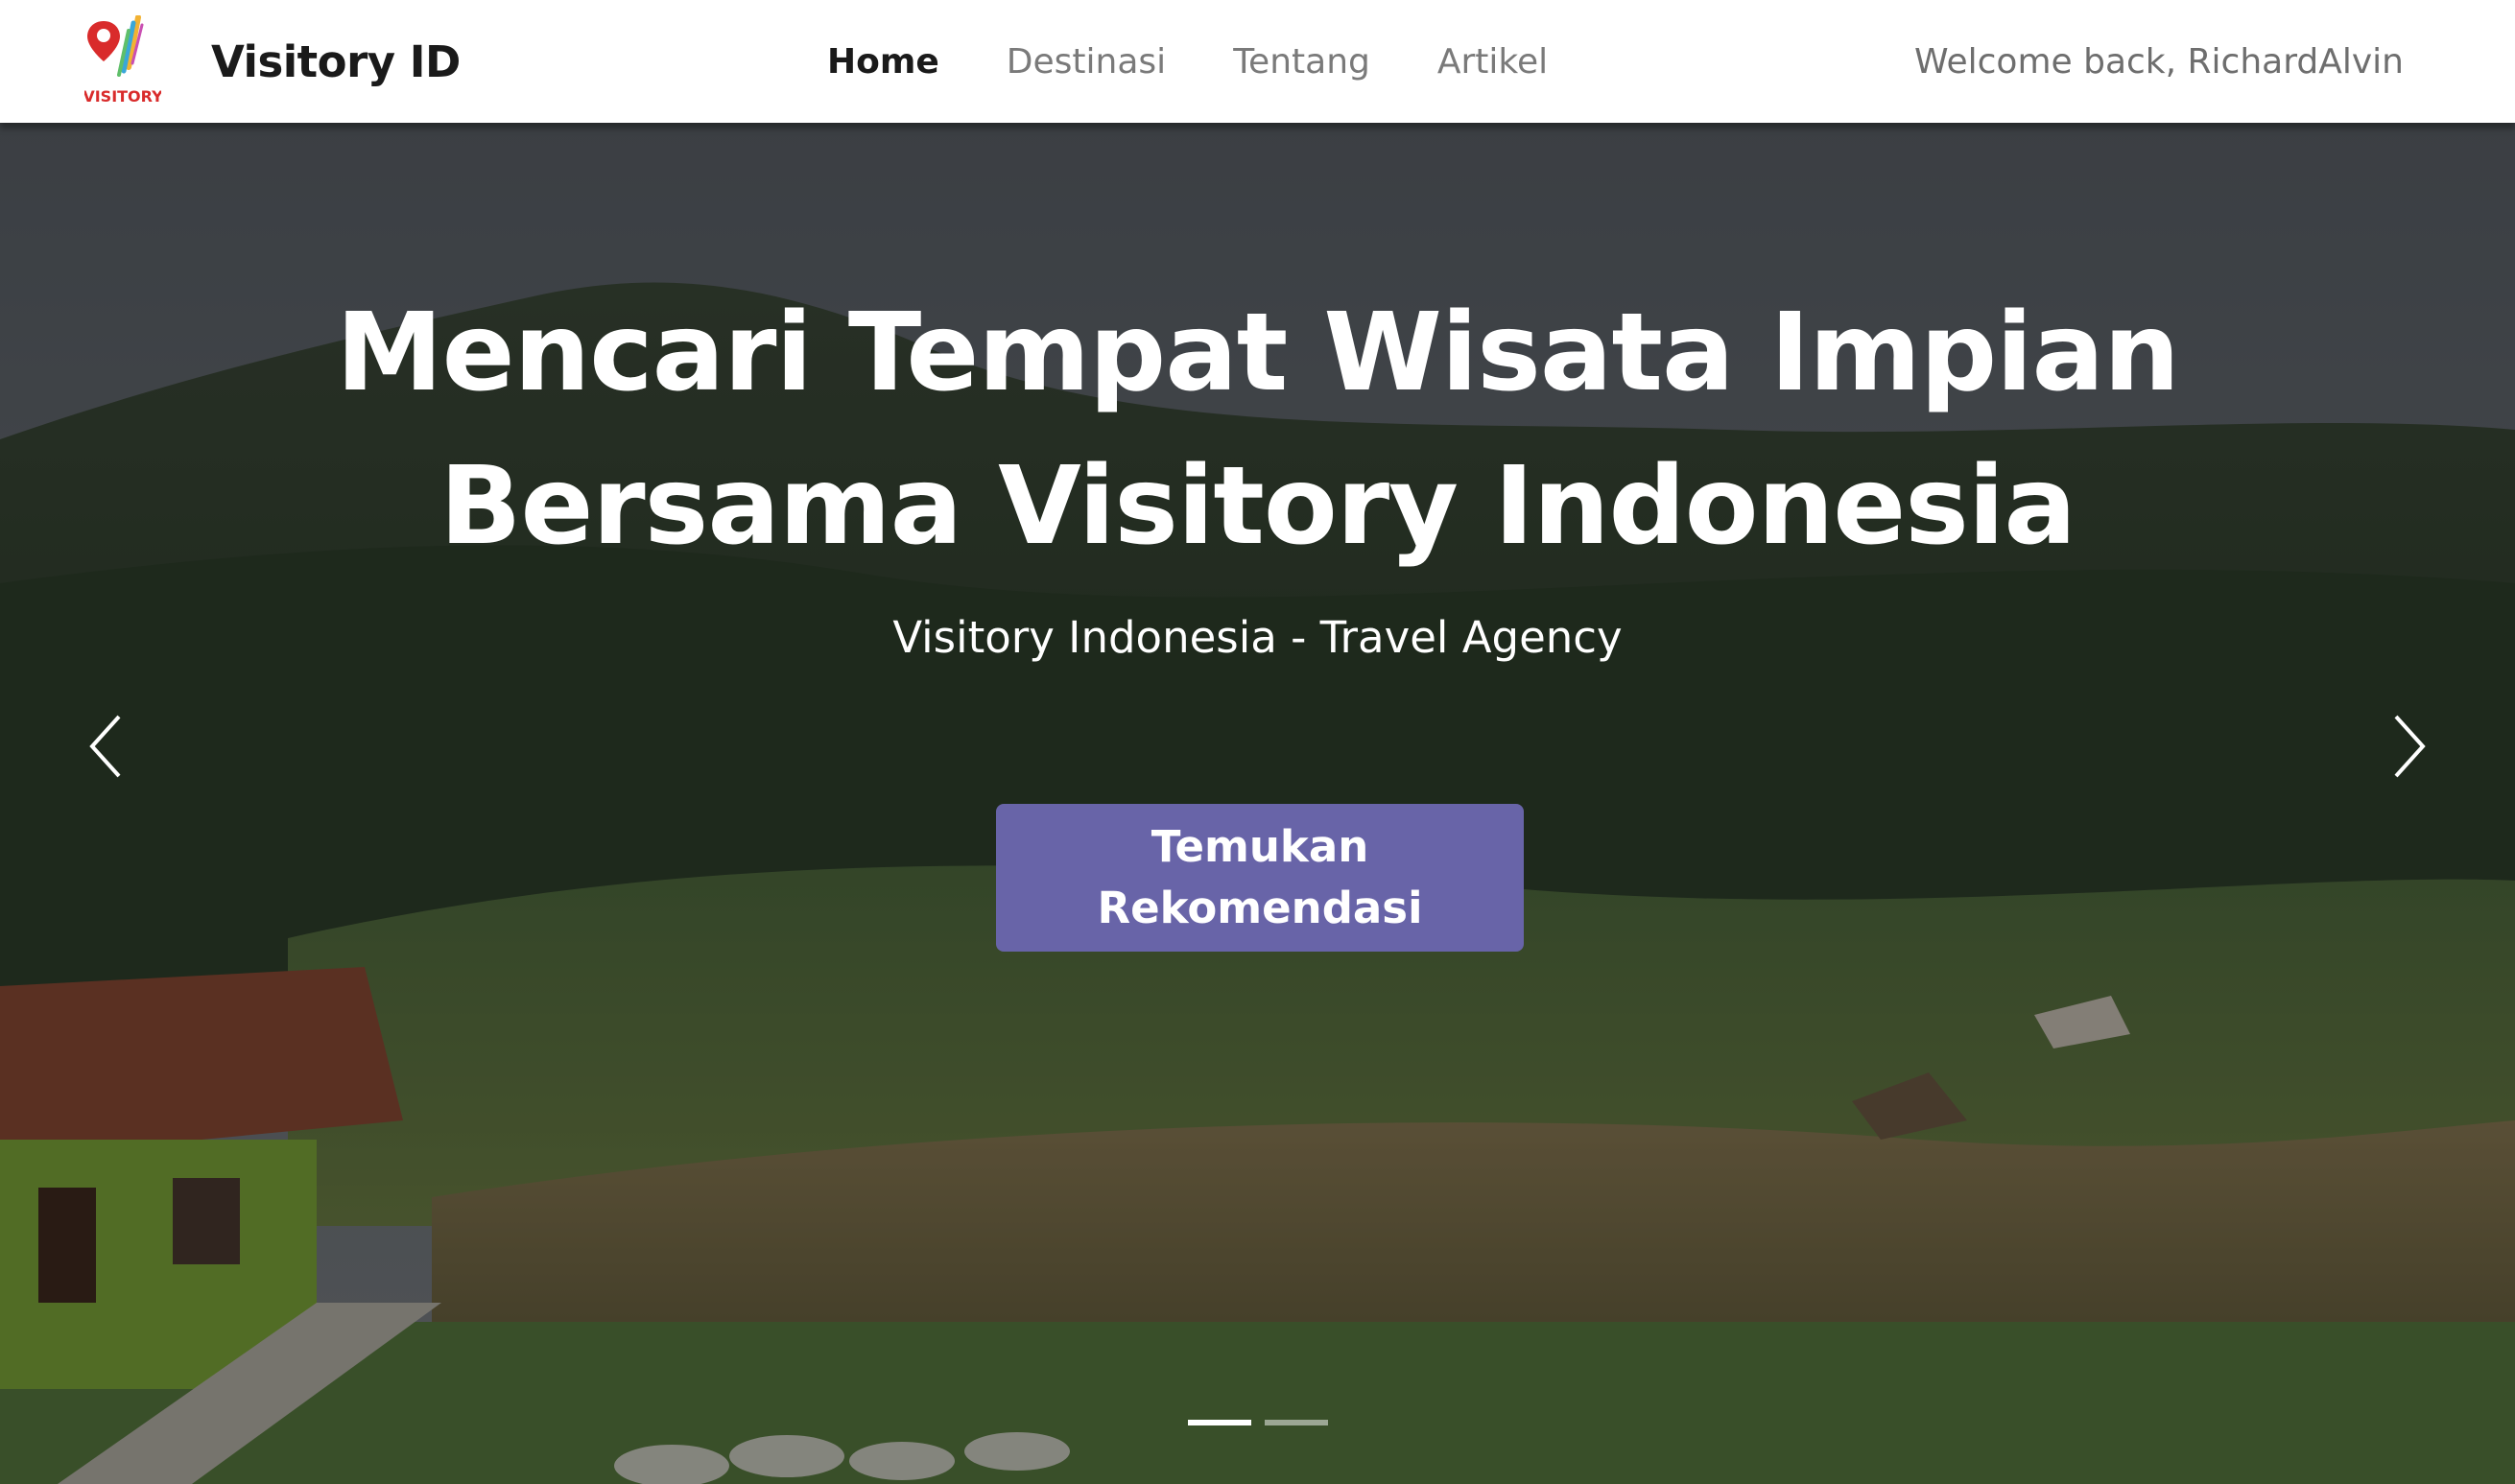 The height and width of the screenshot is (1484, 2515). I want to click on brand-link: VISITORY Visitory ID, so click(272, 61).